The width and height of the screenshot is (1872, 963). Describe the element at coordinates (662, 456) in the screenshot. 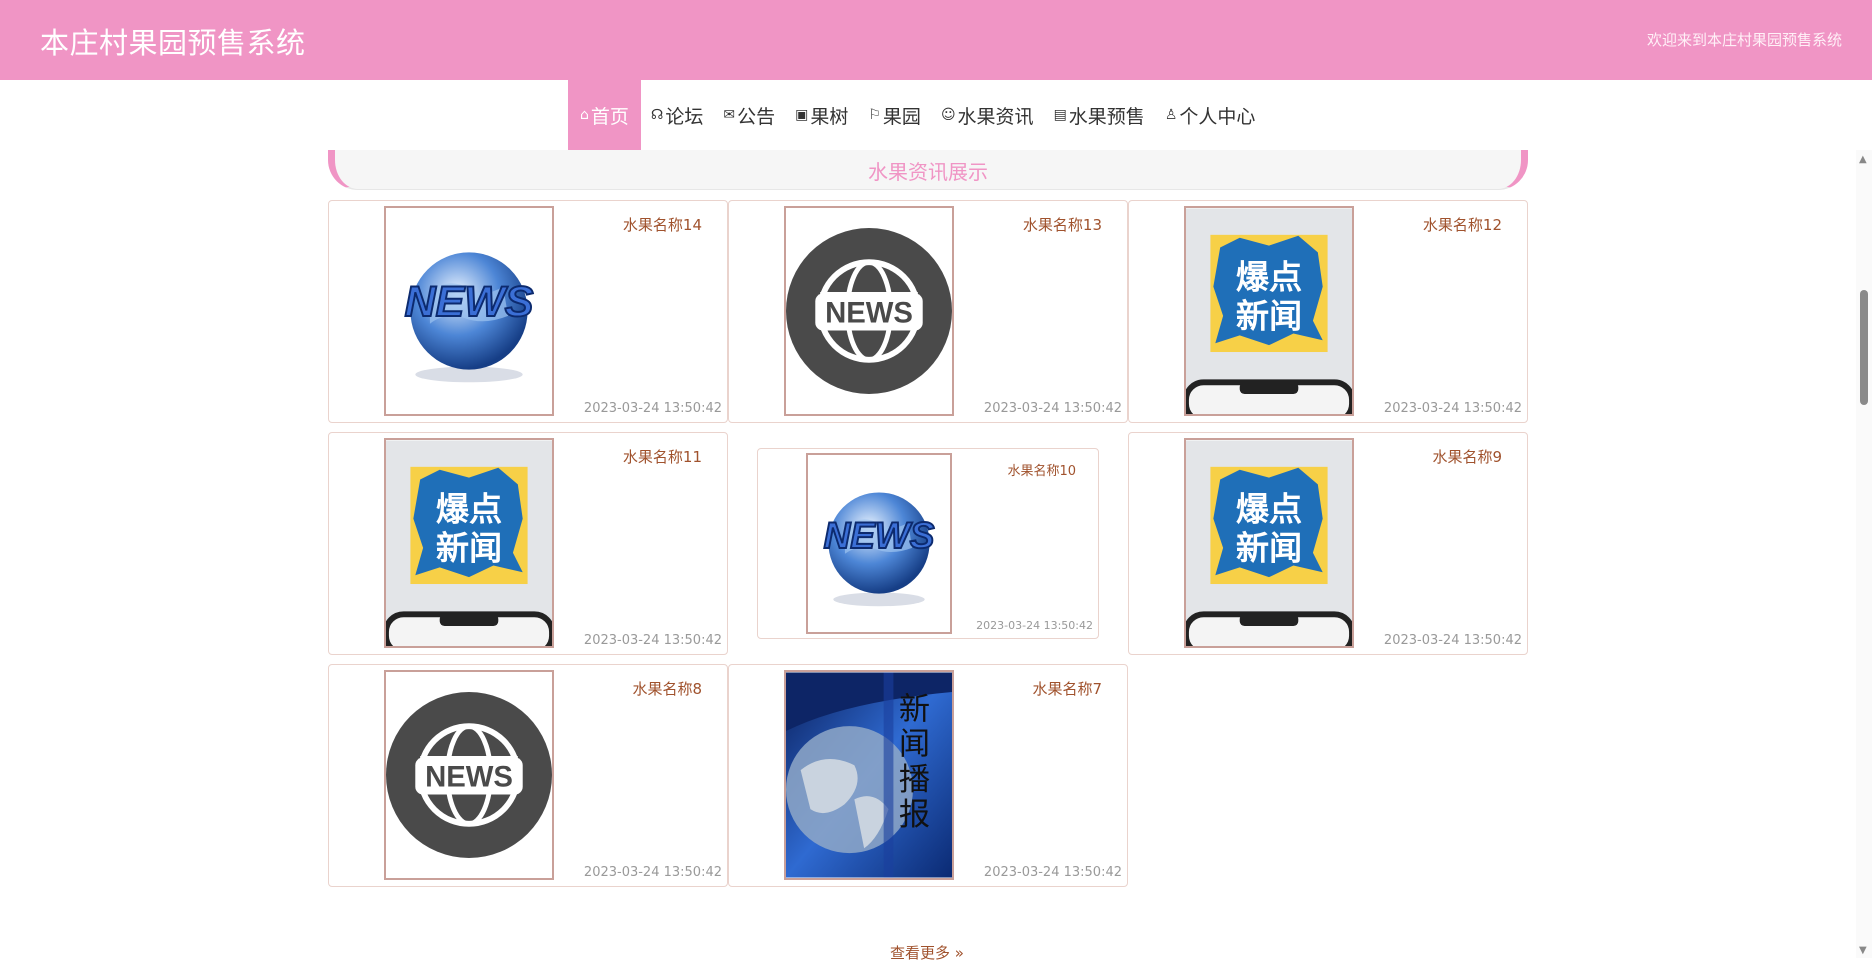

I see `news-title: 水果名称11` at that location.